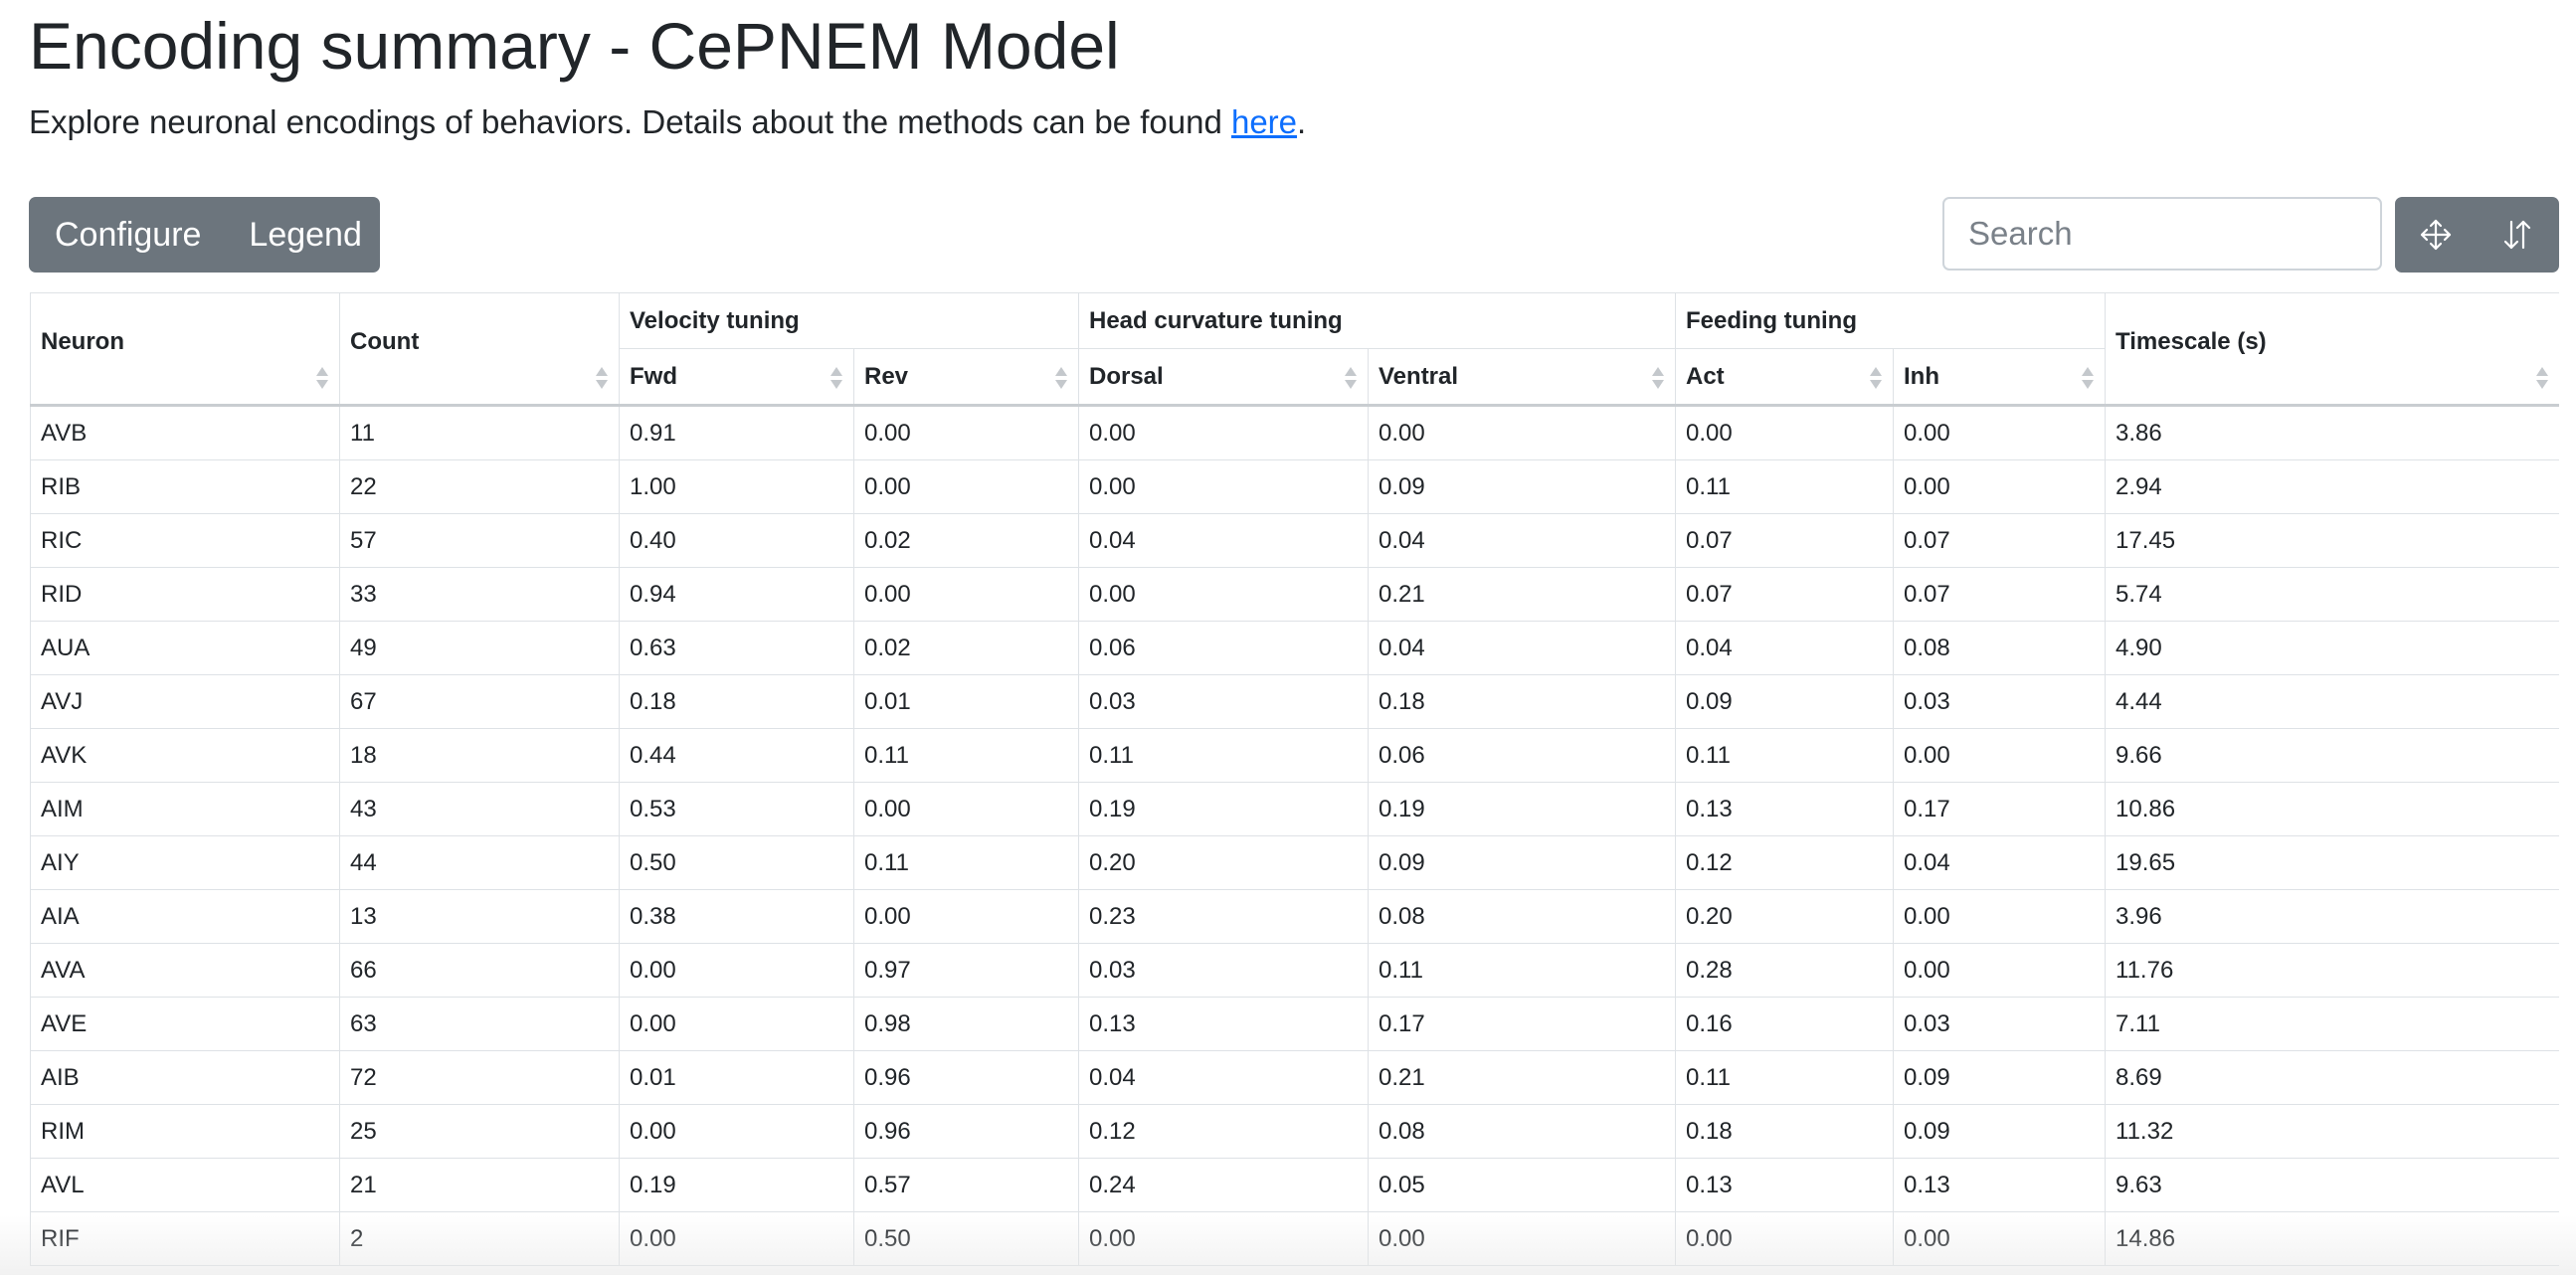 The image size is (2576, 1275). What do you see at coordinates (1223, 1185) in the screenshot?
I see `cell-dorsal: 0.24` at bounding box center [1223, 1185].